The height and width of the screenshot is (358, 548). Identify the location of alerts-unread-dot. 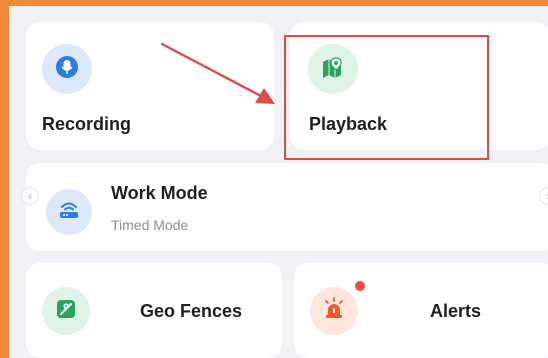
(360, 286).